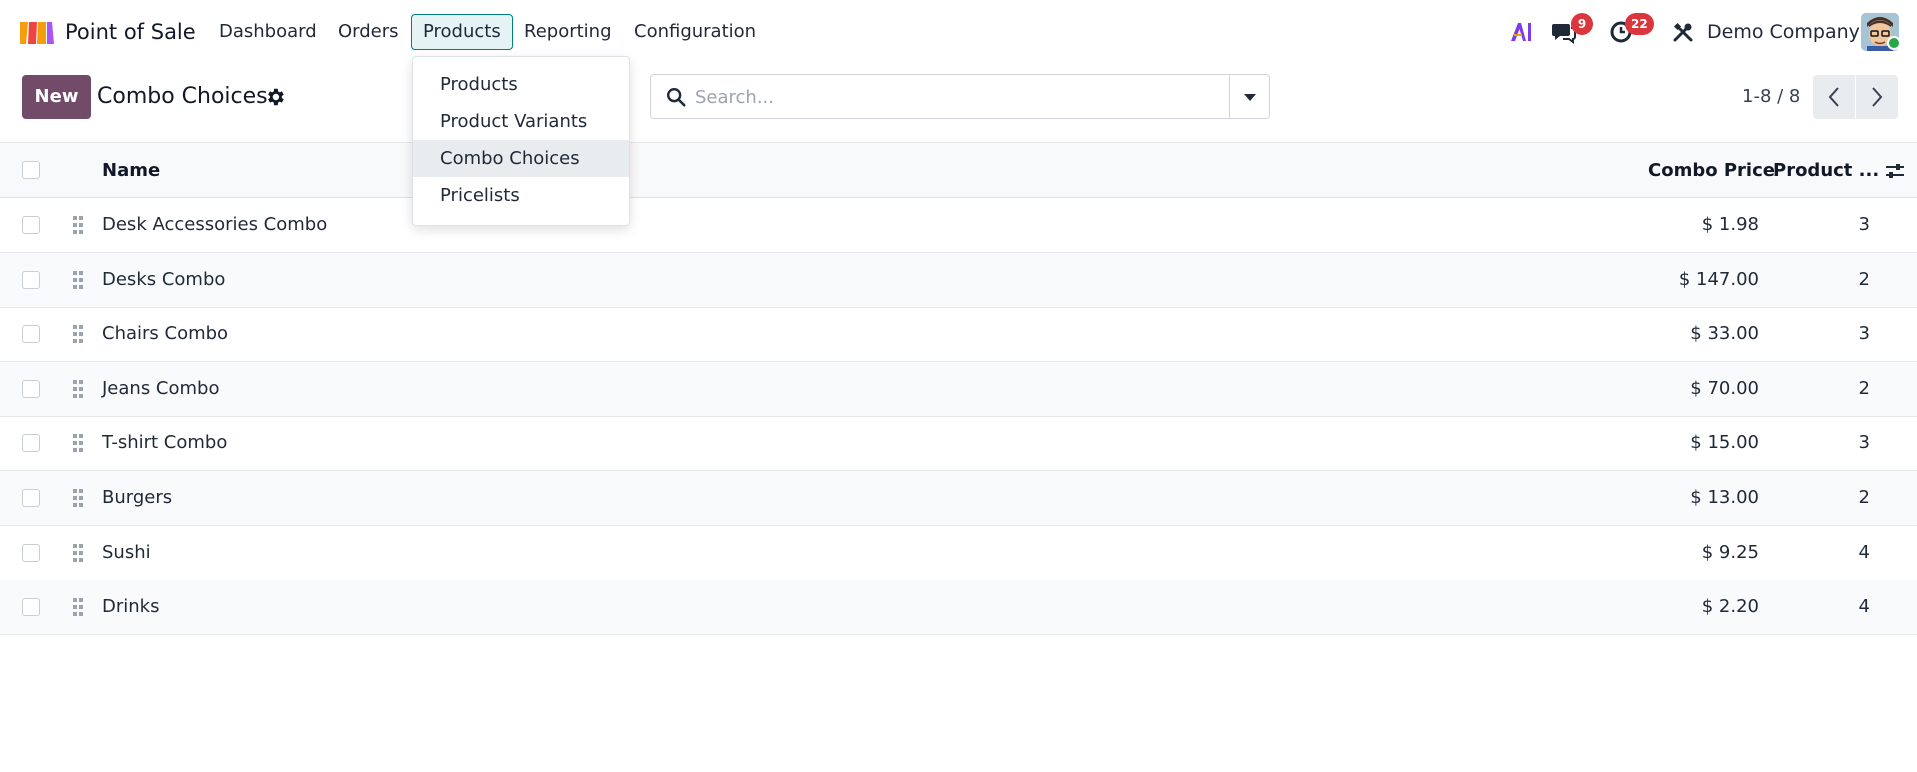  I want to click on menu-reporting: Reporting, so click(568, 32).